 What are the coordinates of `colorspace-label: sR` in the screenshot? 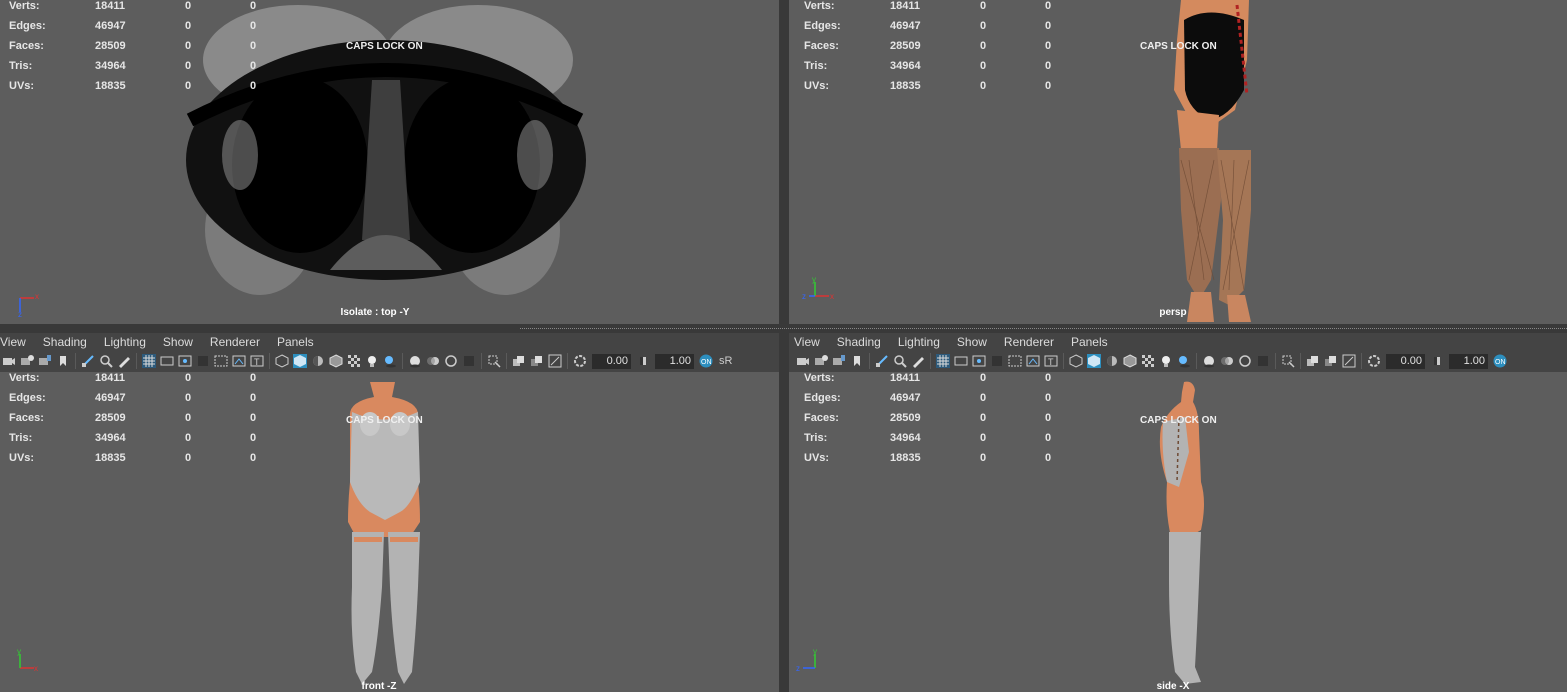 It's located at (725, 361).